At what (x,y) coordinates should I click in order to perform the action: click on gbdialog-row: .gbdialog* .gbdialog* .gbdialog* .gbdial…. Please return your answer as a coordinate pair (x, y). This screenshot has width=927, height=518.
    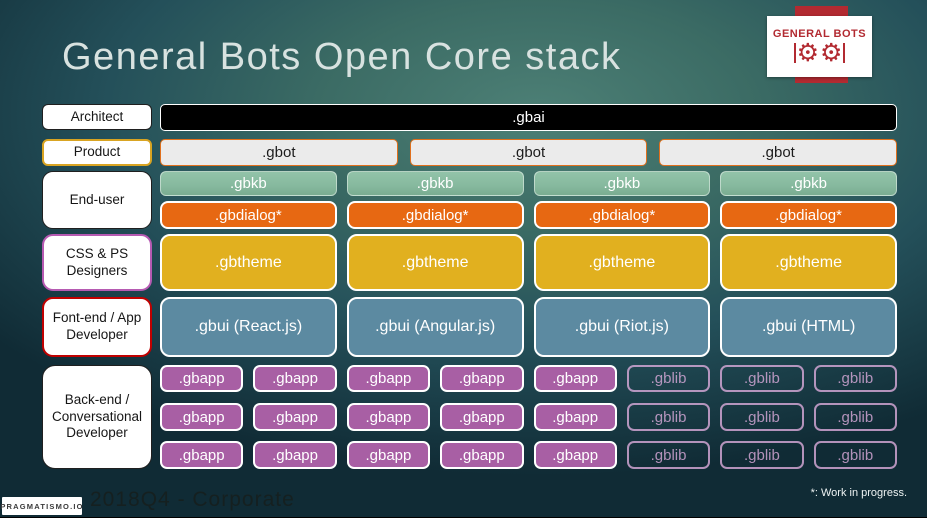
    Looking at the image, I should click on (528, 215).